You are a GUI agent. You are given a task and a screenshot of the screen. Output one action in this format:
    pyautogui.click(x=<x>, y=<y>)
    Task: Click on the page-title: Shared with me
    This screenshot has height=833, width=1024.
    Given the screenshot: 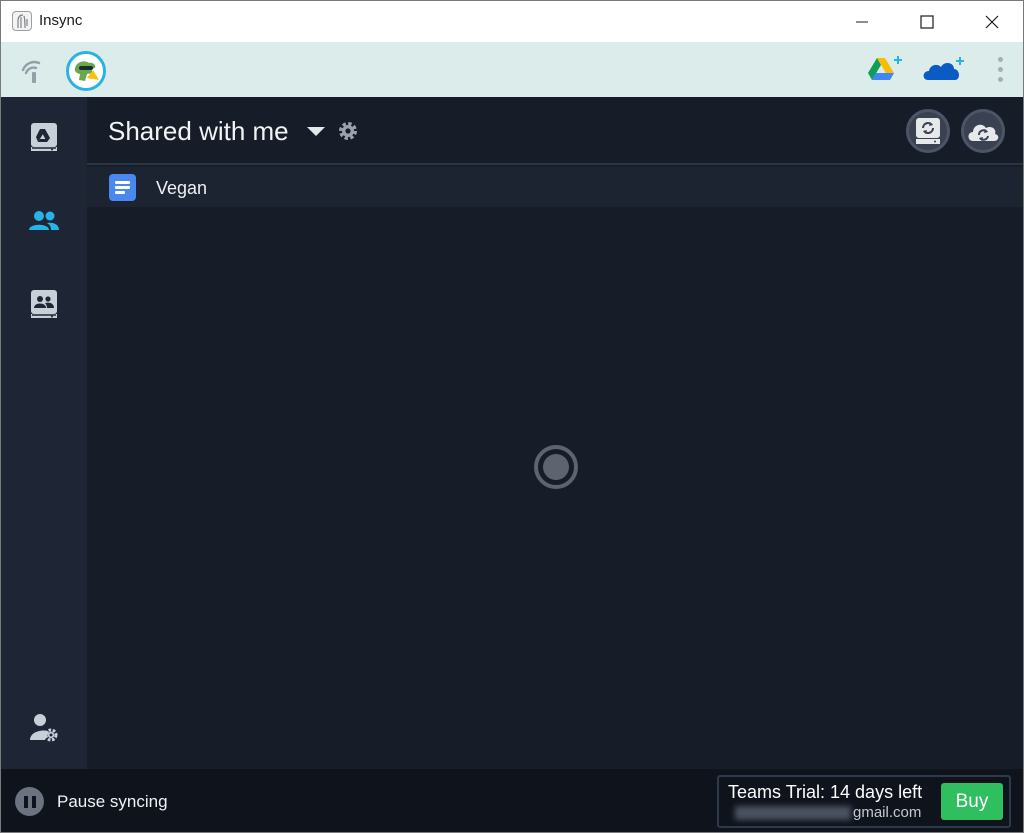 What is the action you would take?
    pyautogui.click(x=198, y=131)
    